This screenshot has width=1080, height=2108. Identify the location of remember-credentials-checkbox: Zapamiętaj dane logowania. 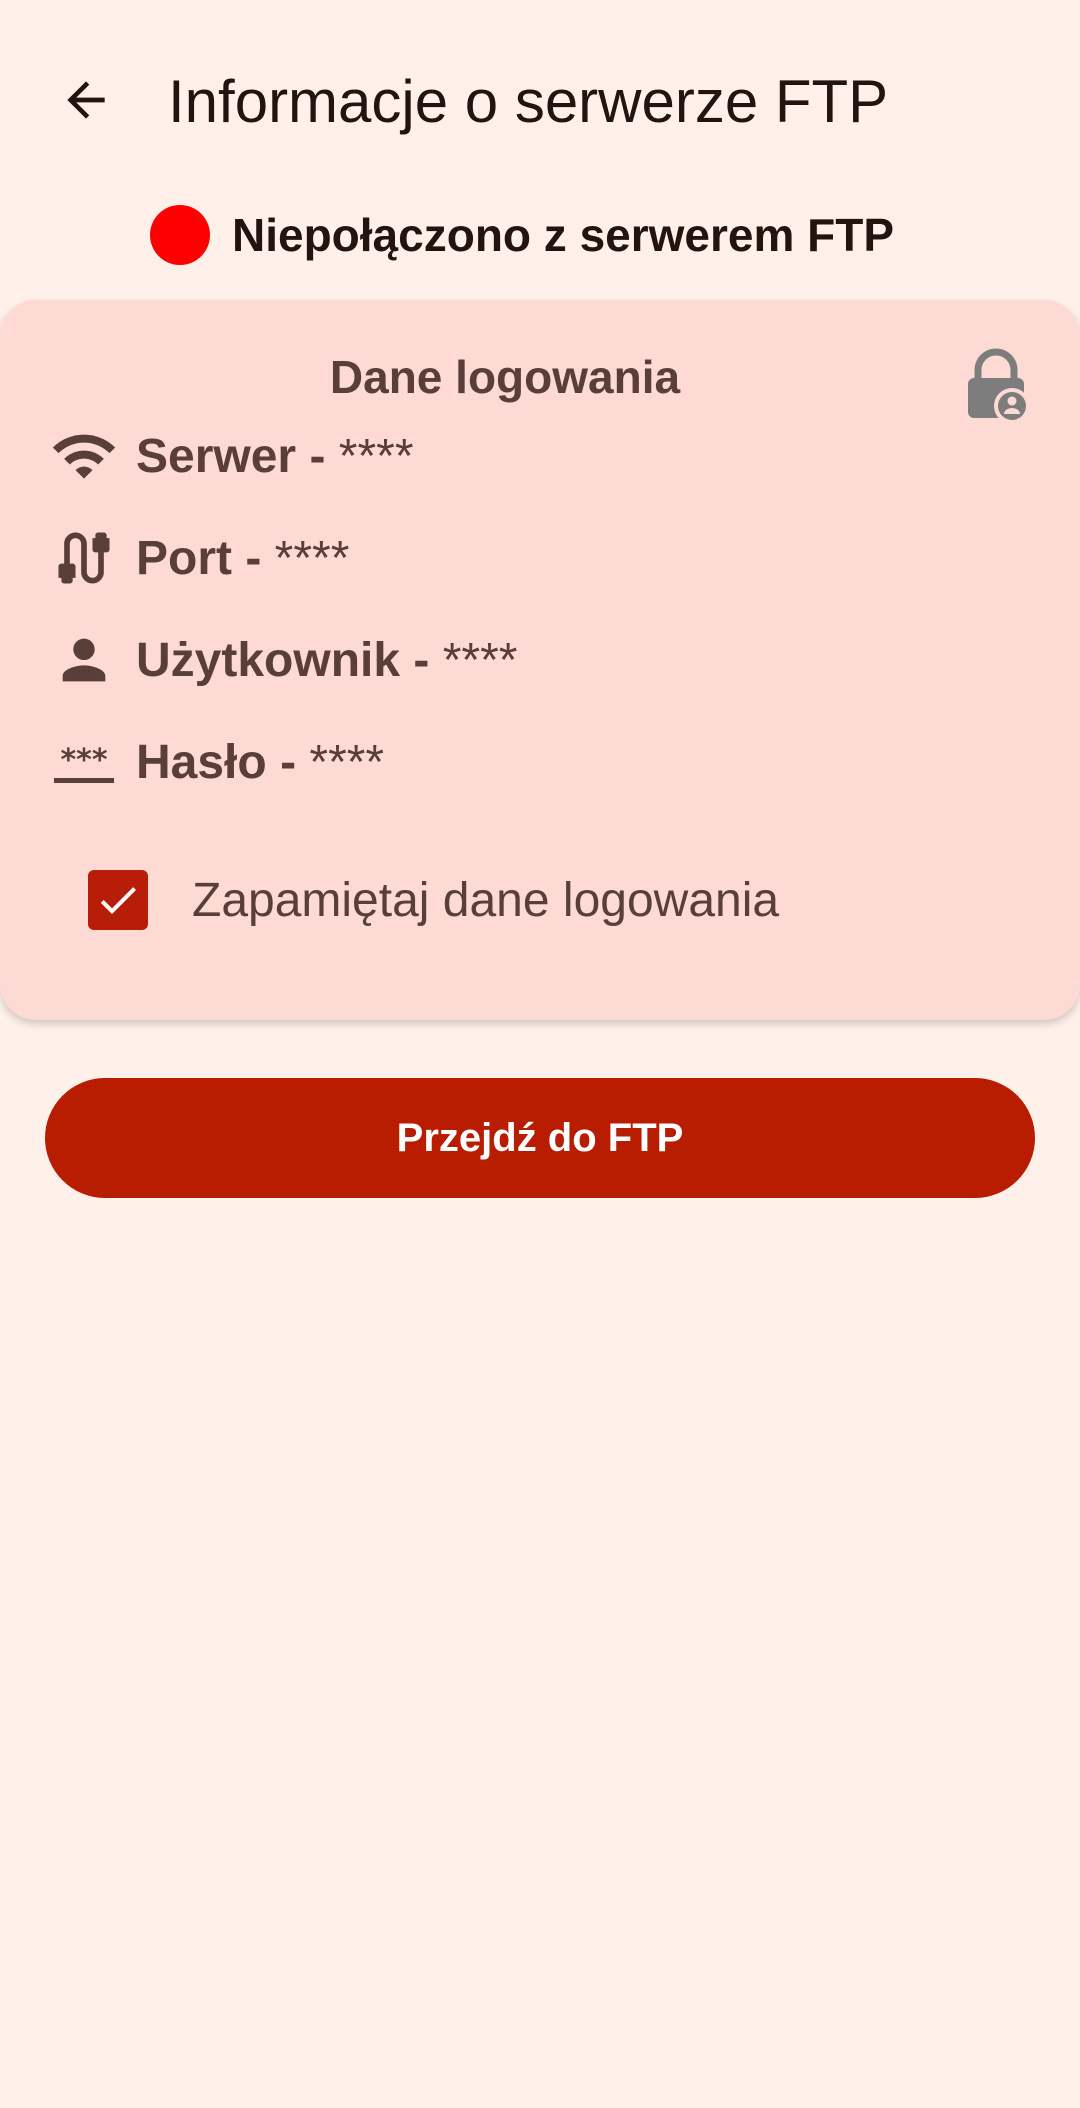
(433, 900).